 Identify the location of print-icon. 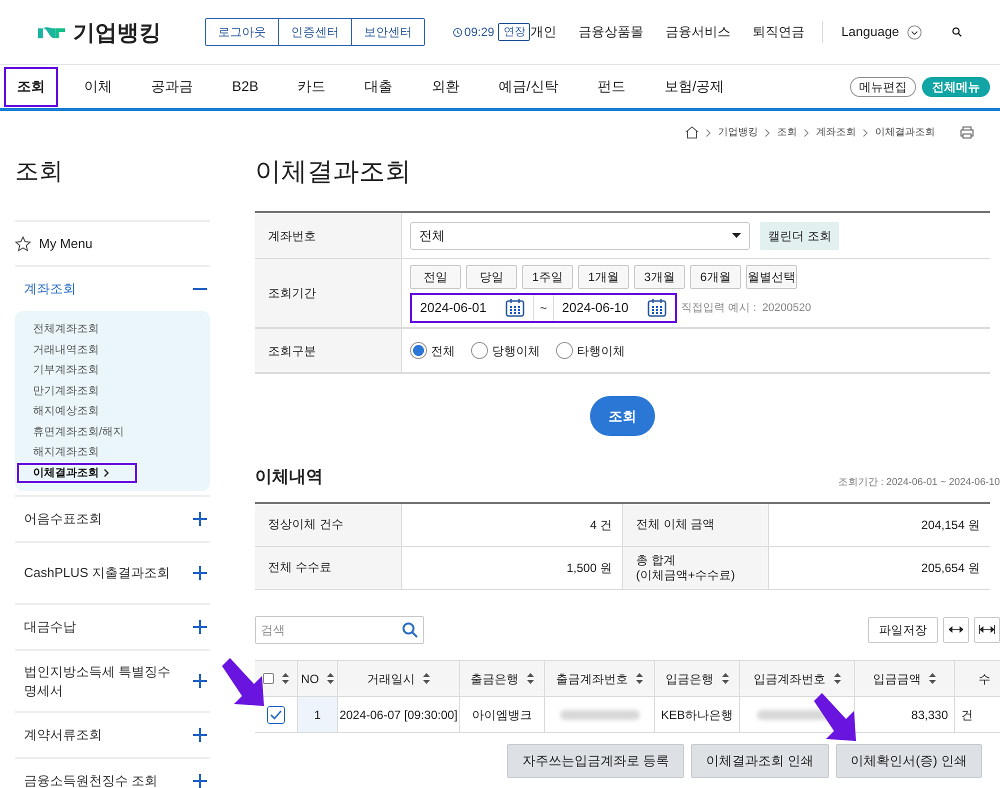
(967, 132).